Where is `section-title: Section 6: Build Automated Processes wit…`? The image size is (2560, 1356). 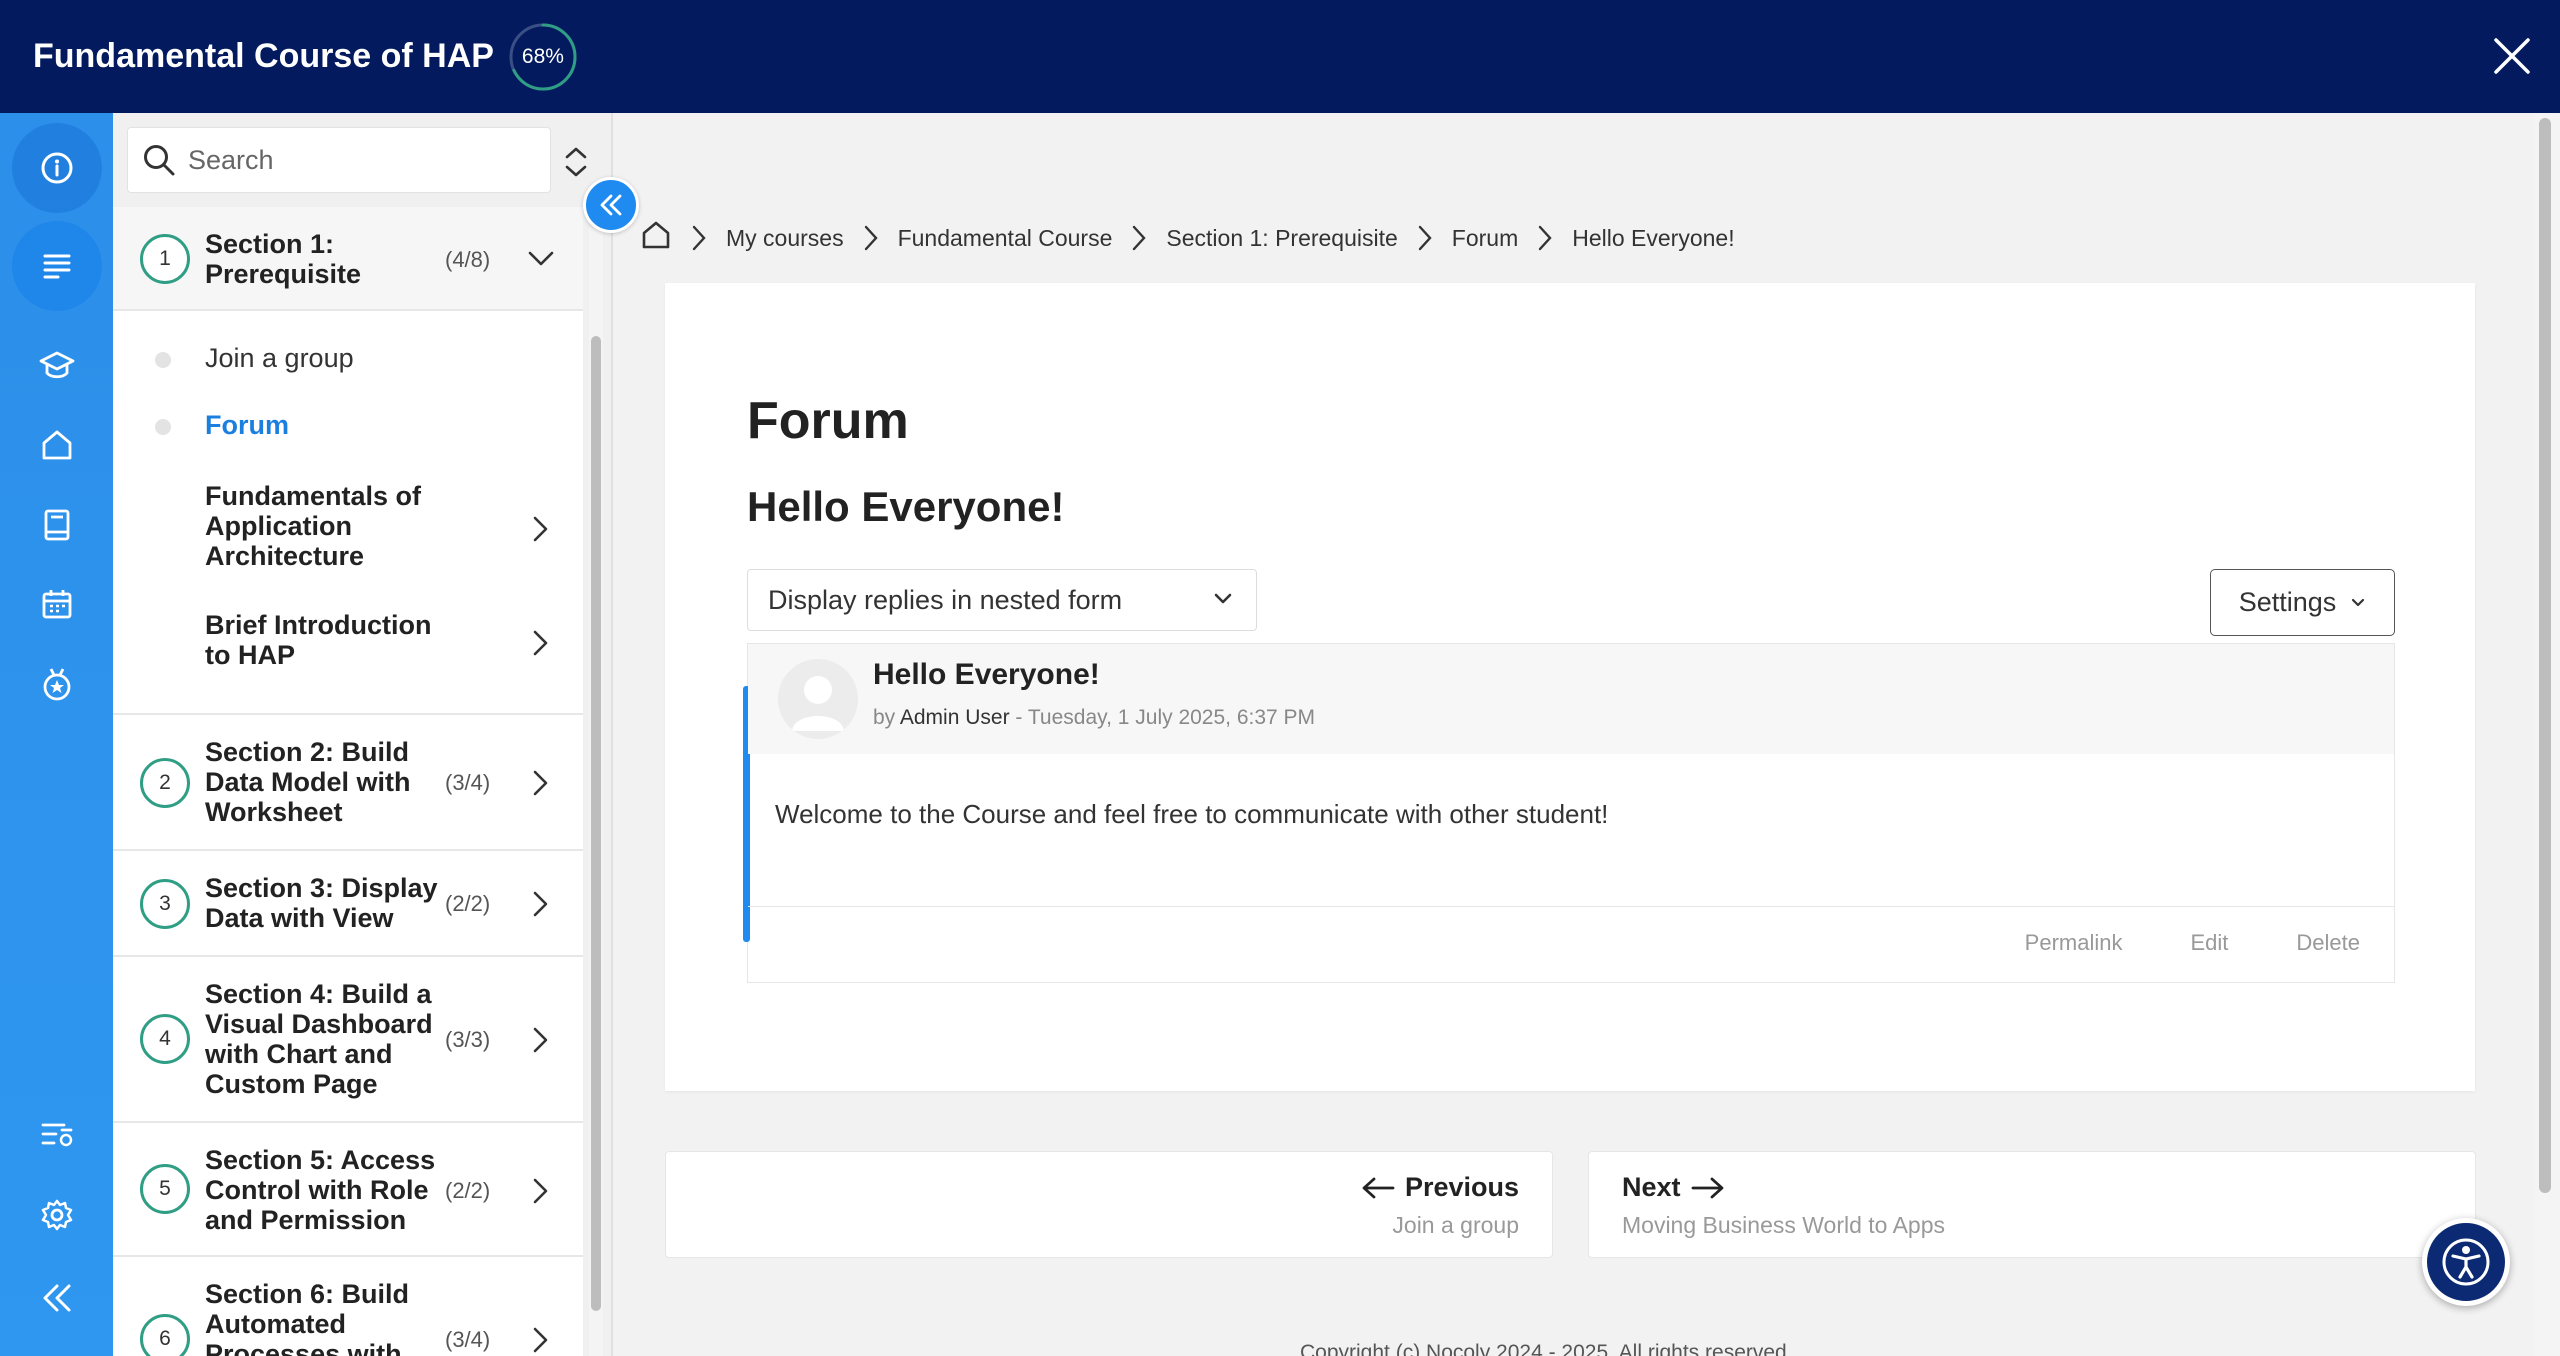
section-title: Section 6: Build Automated Processes wit… is located at coordinates (307, 1317).